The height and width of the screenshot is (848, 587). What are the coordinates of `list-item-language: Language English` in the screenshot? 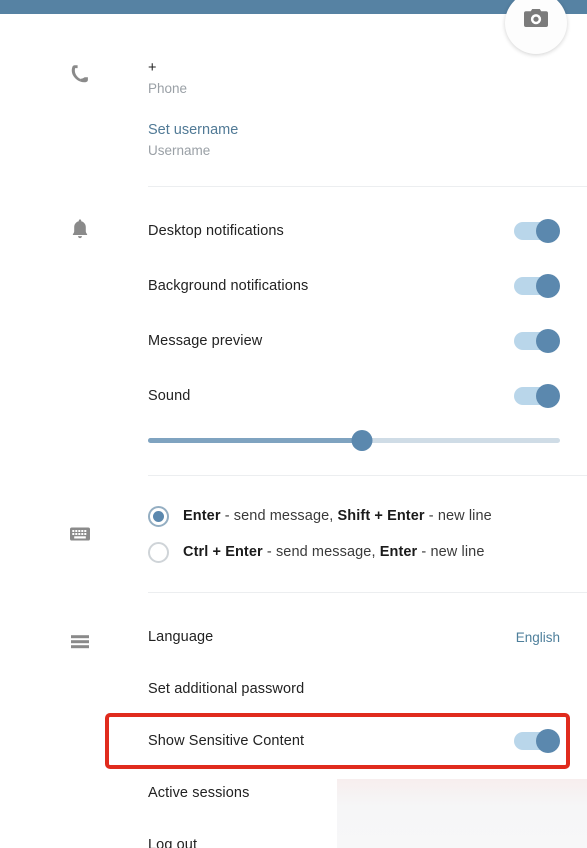 It's located at (354, 637).